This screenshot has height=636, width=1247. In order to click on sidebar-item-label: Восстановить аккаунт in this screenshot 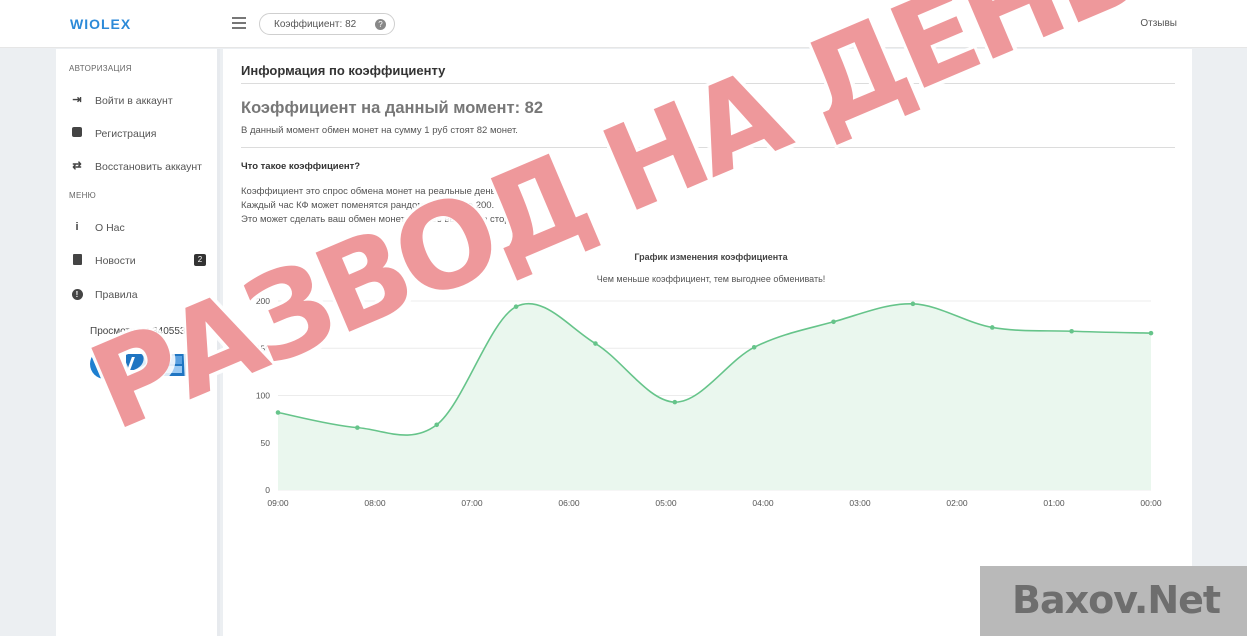, I will do `click(148, 167)`.